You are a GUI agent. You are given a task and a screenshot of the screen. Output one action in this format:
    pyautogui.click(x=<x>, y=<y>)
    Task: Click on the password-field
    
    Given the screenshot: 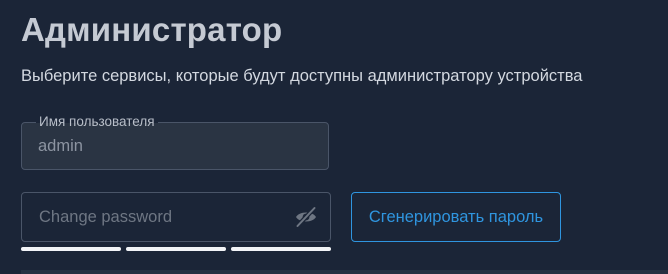 What is the action you would take?
    pyautogui.click(x=176, y=217)
    